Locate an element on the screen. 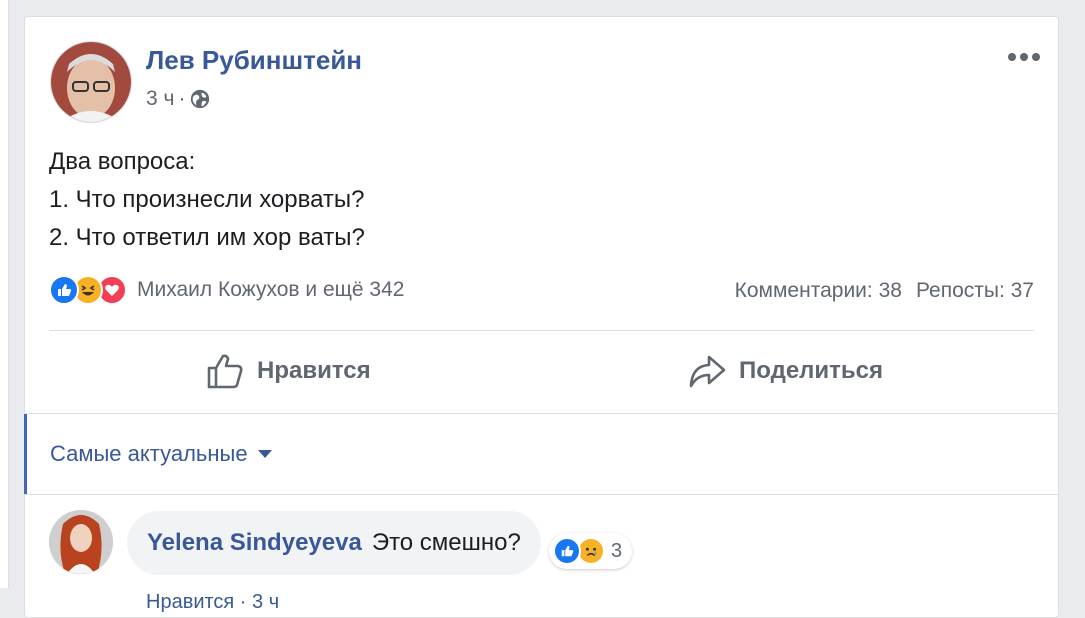  globe-icon is located at coordinates (200, 99).